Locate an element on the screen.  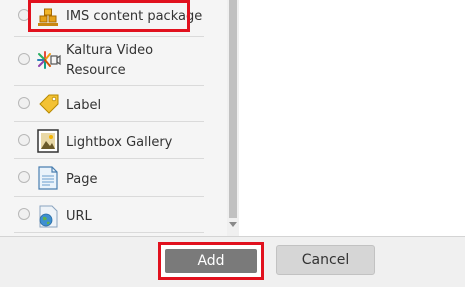
add-button: Add is located at coordinates (211, 261).